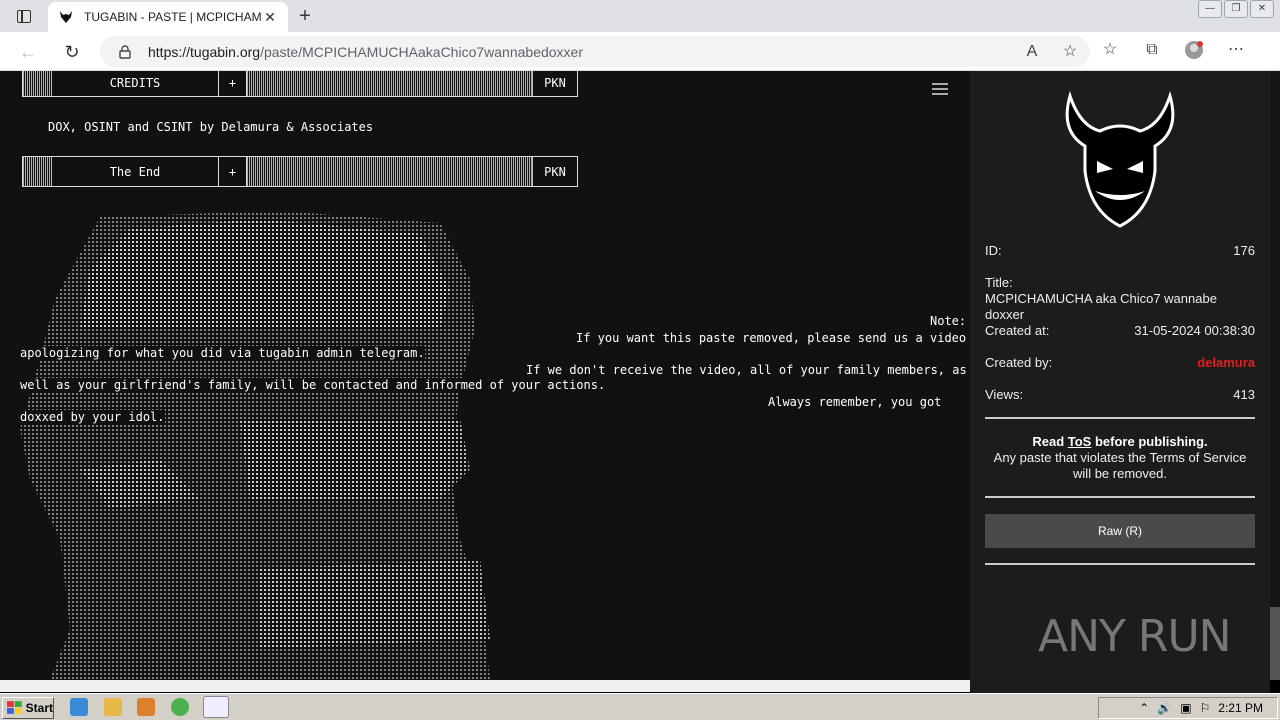 The width and height of the screenshot is (1280, 720). Describe the element at coordinates (1240, 708) in the screenshot. I see `clock: 2:21 PM` at that location.